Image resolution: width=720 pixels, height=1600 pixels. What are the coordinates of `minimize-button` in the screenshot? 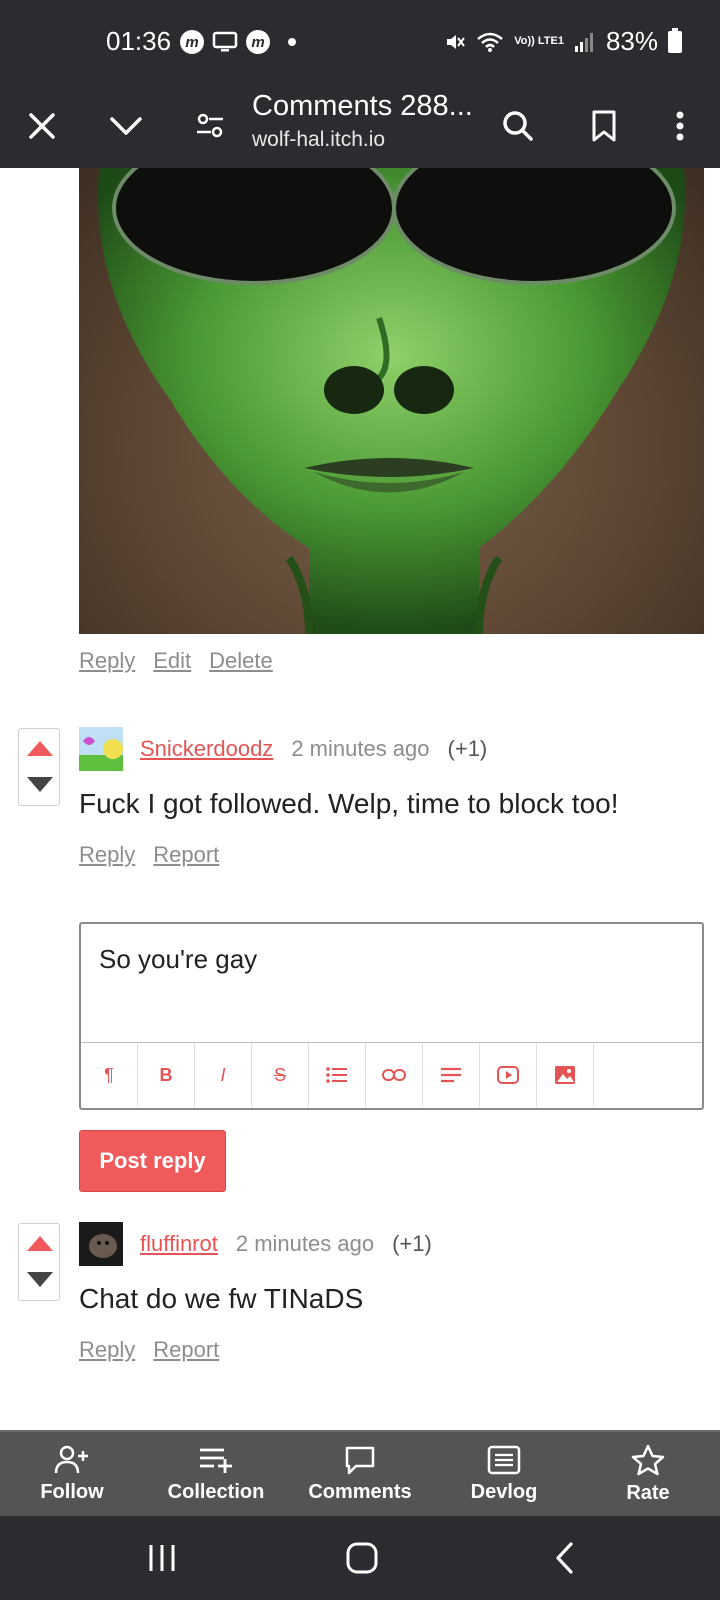 It's located at (126, 126).